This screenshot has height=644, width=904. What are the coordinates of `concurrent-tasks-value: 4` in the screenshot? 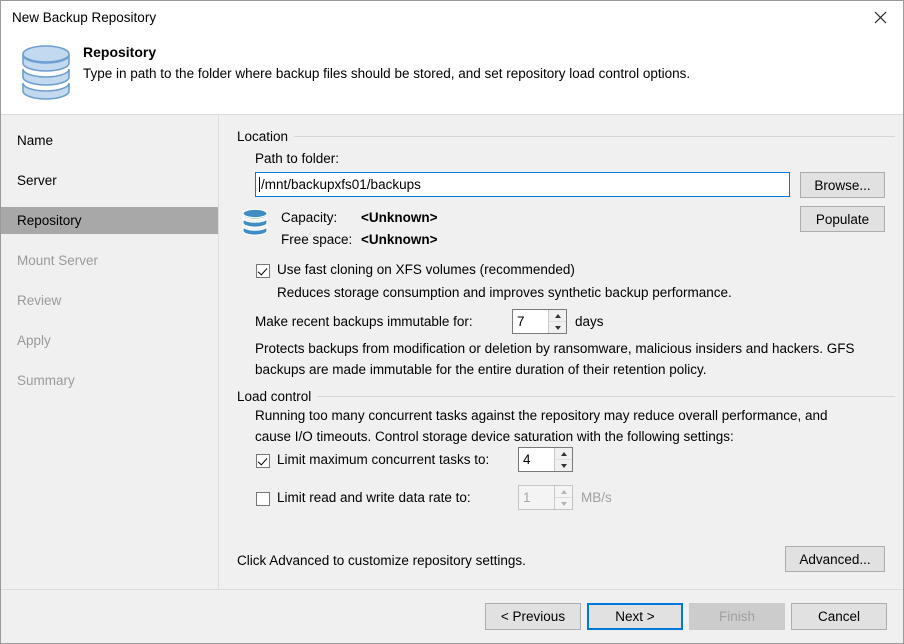 It's located at (527, 459).